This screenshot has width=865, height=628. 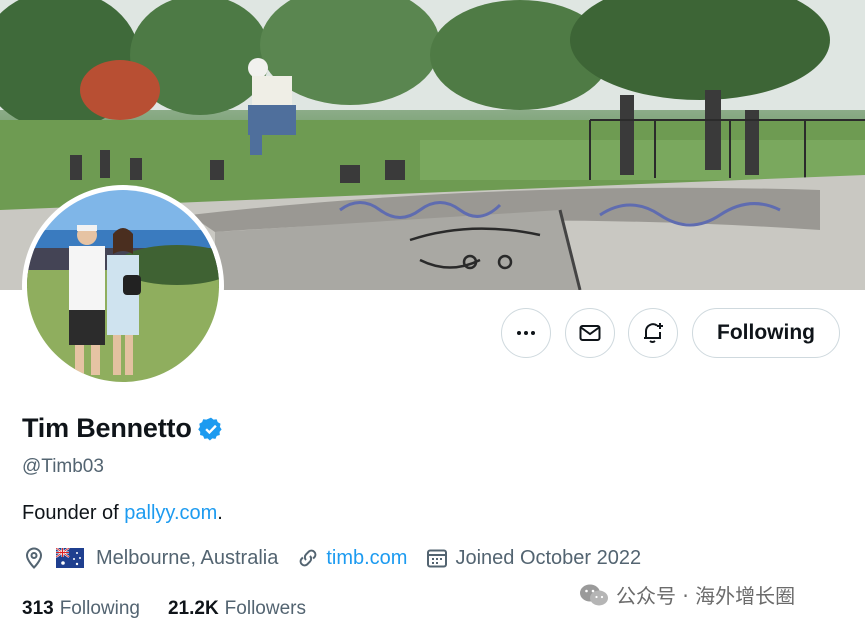 I want to click on bio-text: Founder of, so click(x=73, y=513).